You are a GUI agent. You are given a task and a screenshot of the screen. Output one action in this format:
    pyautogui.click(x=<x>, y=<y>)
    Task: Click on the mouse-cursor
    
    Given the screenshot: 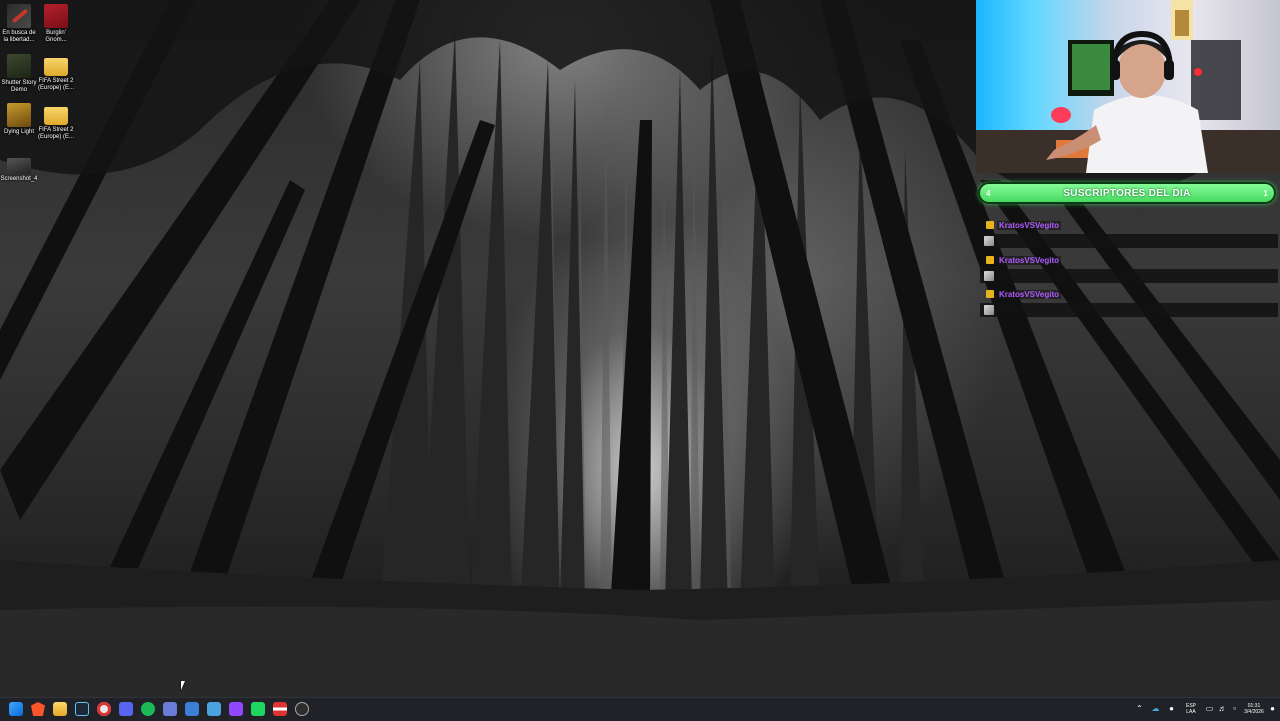 What is the action you would take?
    pyautogui.click(x=183, y=685)
    